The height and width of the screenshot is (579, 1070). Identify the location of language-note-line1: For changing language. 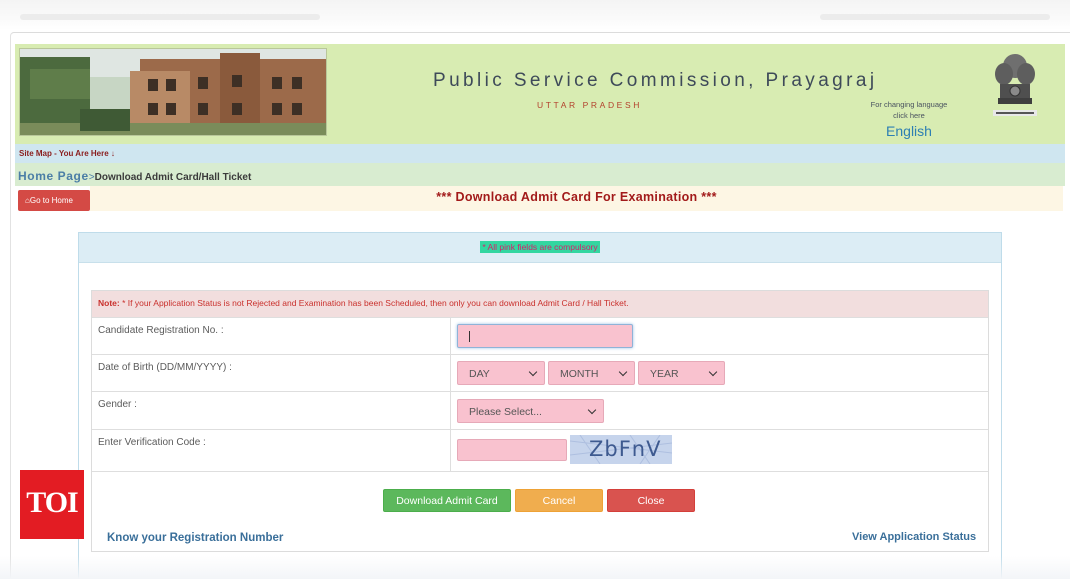
(909, 104).